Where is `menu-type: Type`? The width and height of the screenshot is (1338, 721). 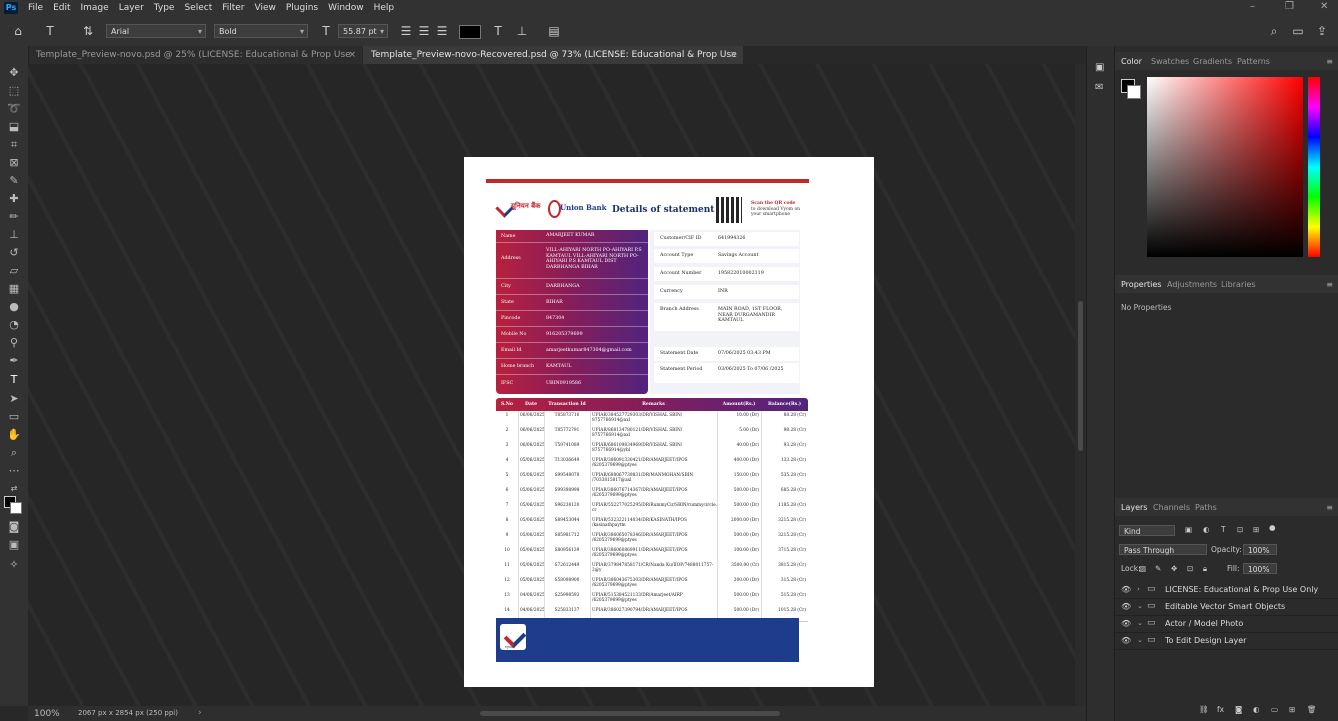 menu-type: Type is located at coordinates (164, 8).